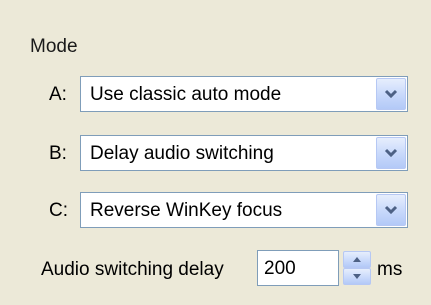  I want to click on section-title-mode: Mode, so click(54, 46).